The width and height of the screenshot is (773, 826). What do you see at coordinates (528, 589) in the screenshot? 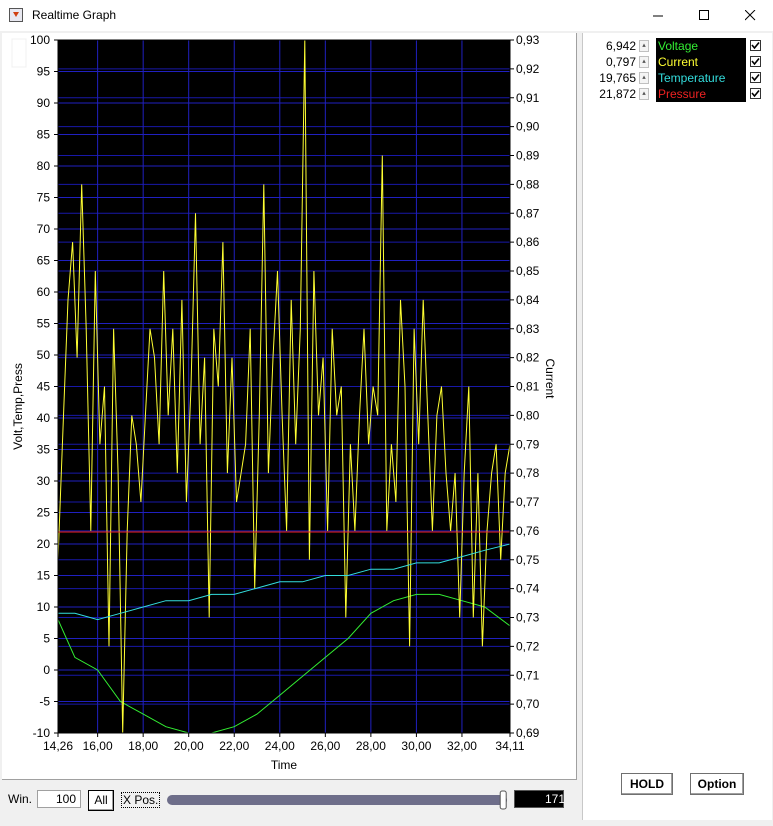
I see `y2-tick-label: 0,74` at bounding box center [528, 589].